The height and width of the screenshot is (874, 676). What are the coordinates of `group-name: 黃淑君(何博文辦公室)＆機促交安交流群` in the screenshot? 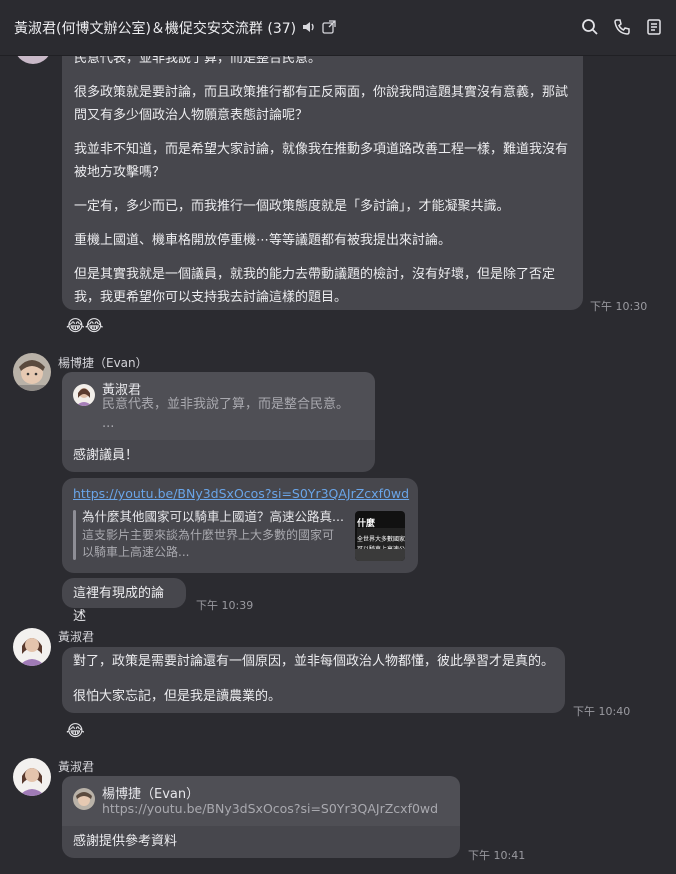 It's located at (138, 29).